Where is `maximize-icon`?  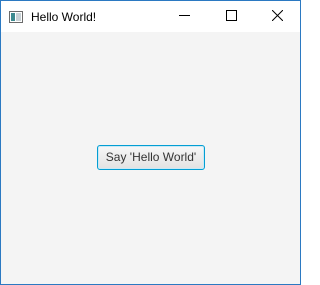
maximize-icon is located at coordinates (231, 17).